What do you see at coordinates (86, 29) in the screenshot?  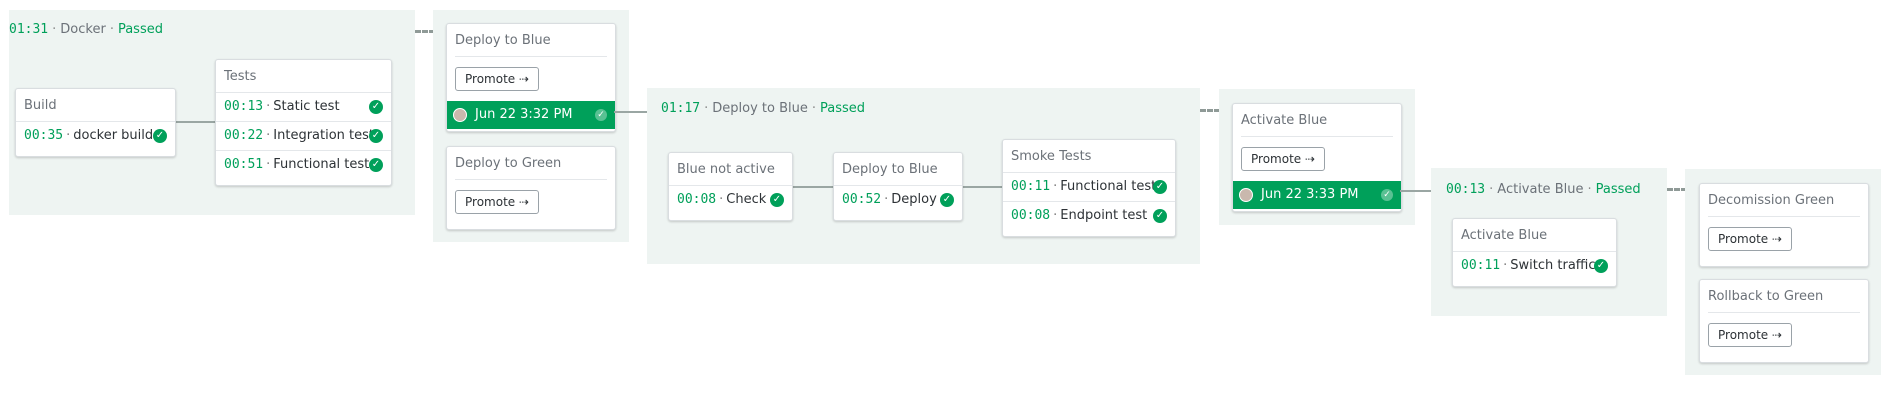 I see `pipeline-docker-header: 01:31 · Docker · Passed` at bounding box center [86, 29].